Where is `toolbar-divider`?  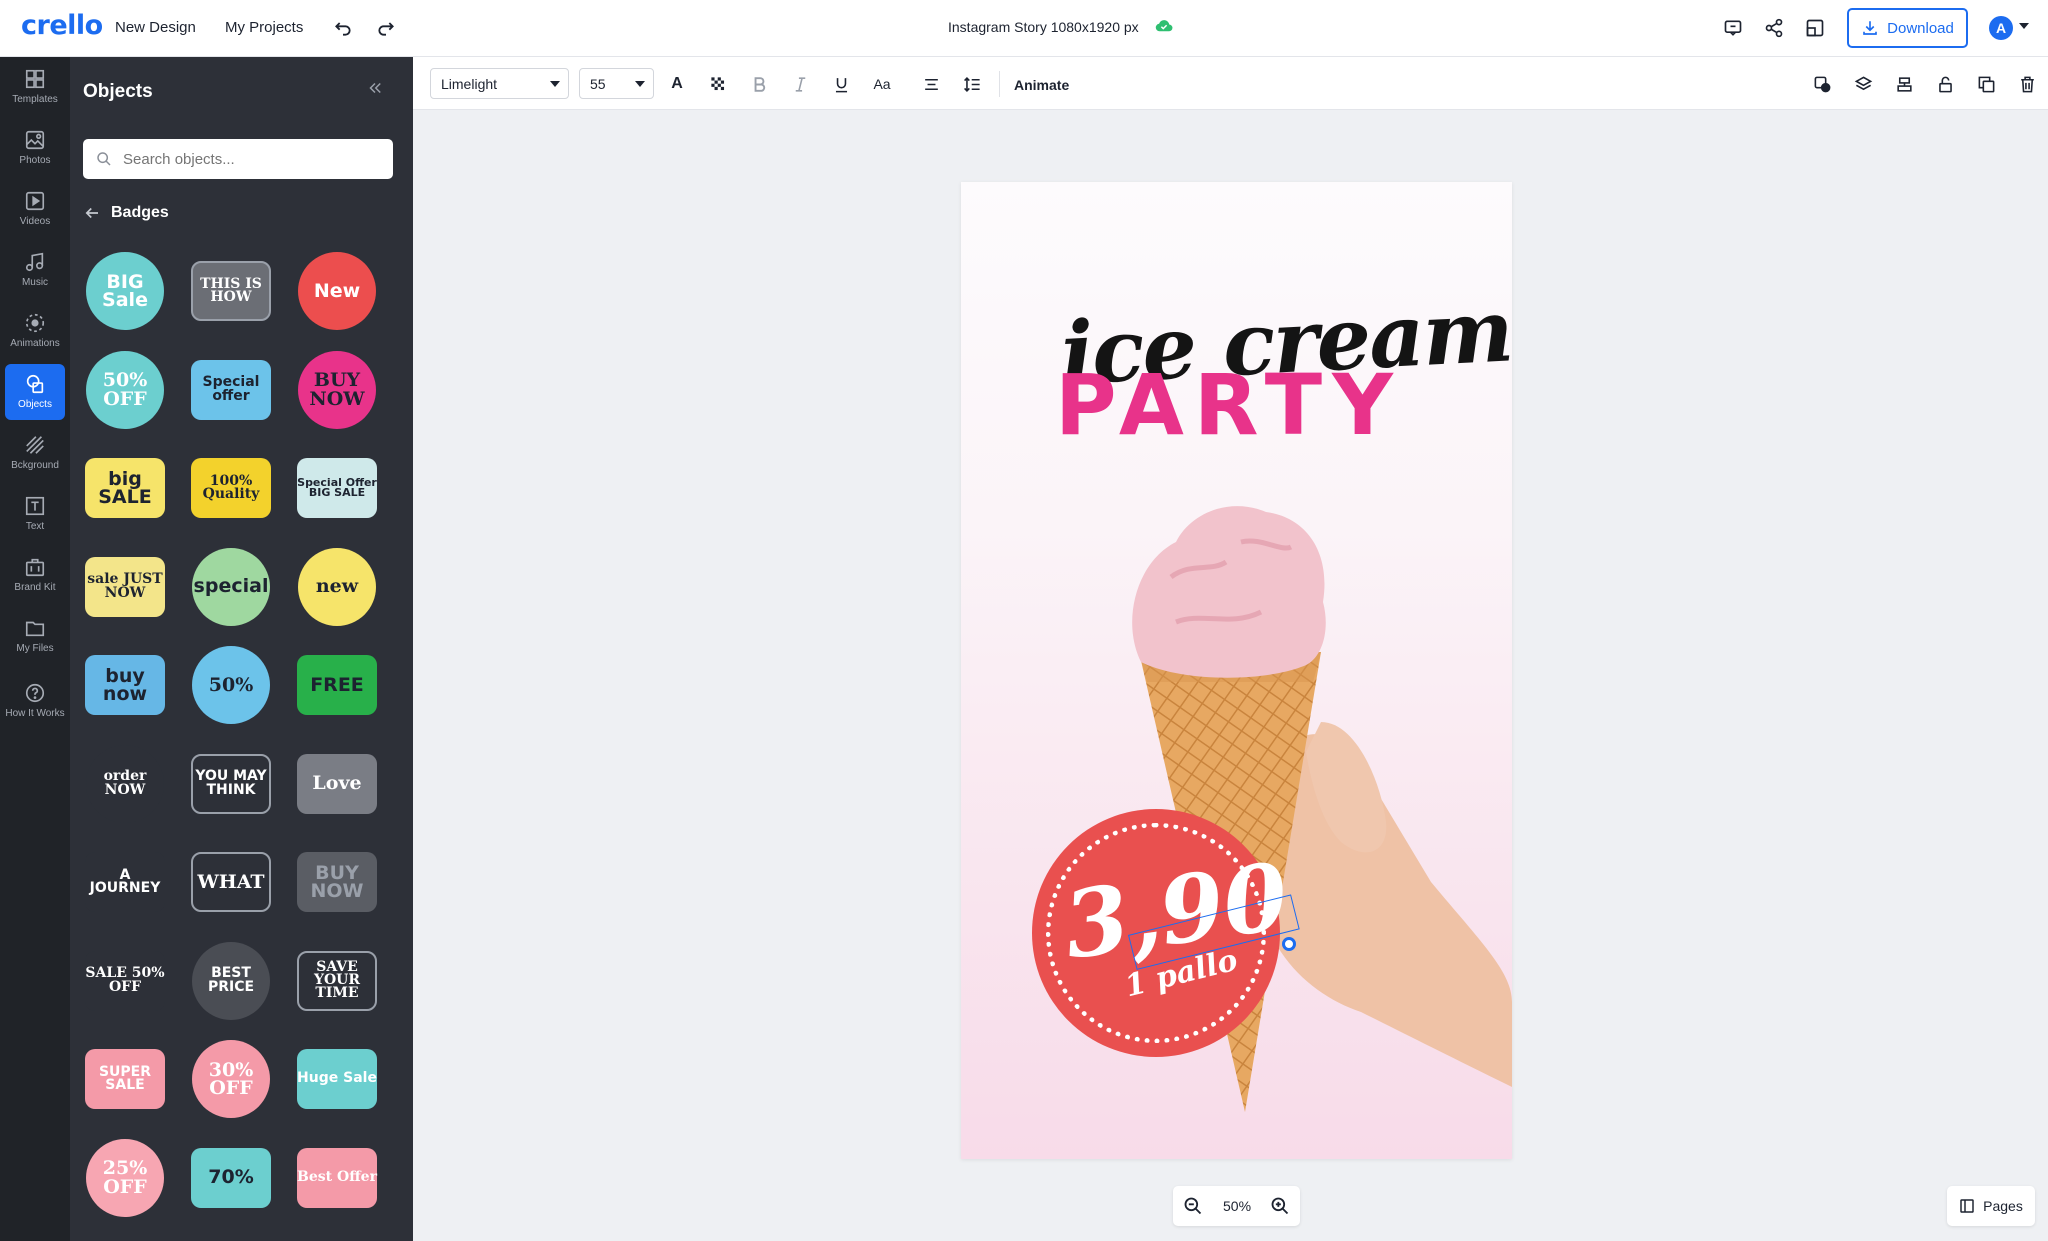 toolbar-divider is located at coordinates (999, 84).